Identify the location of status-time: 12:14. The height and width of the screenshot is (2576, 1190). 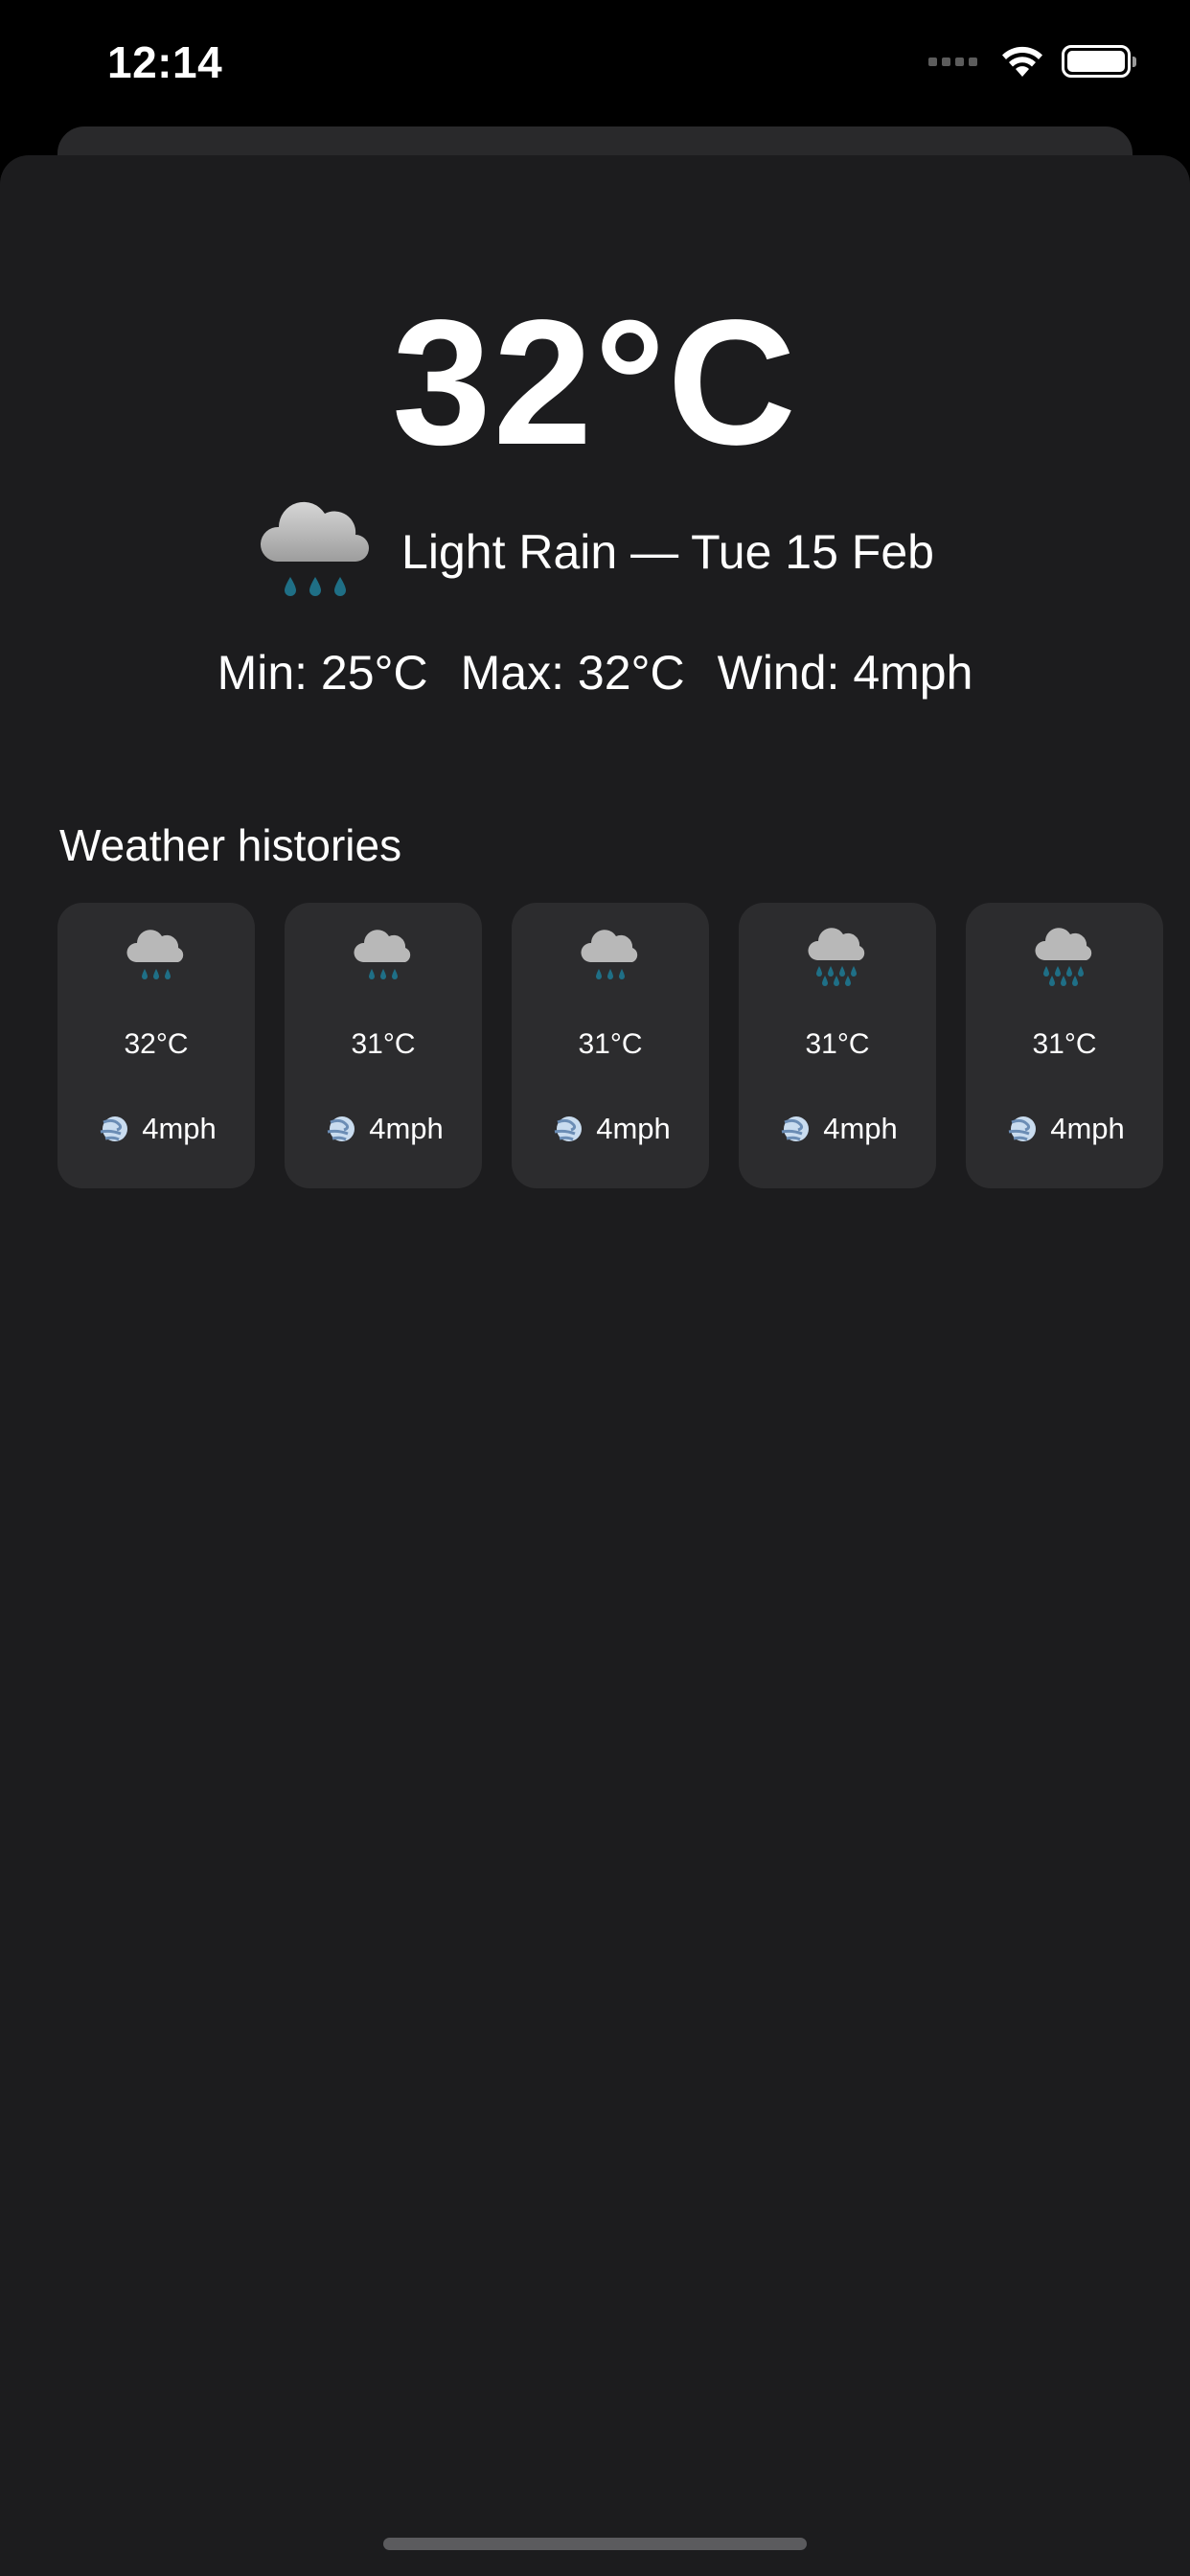
(165, 62).